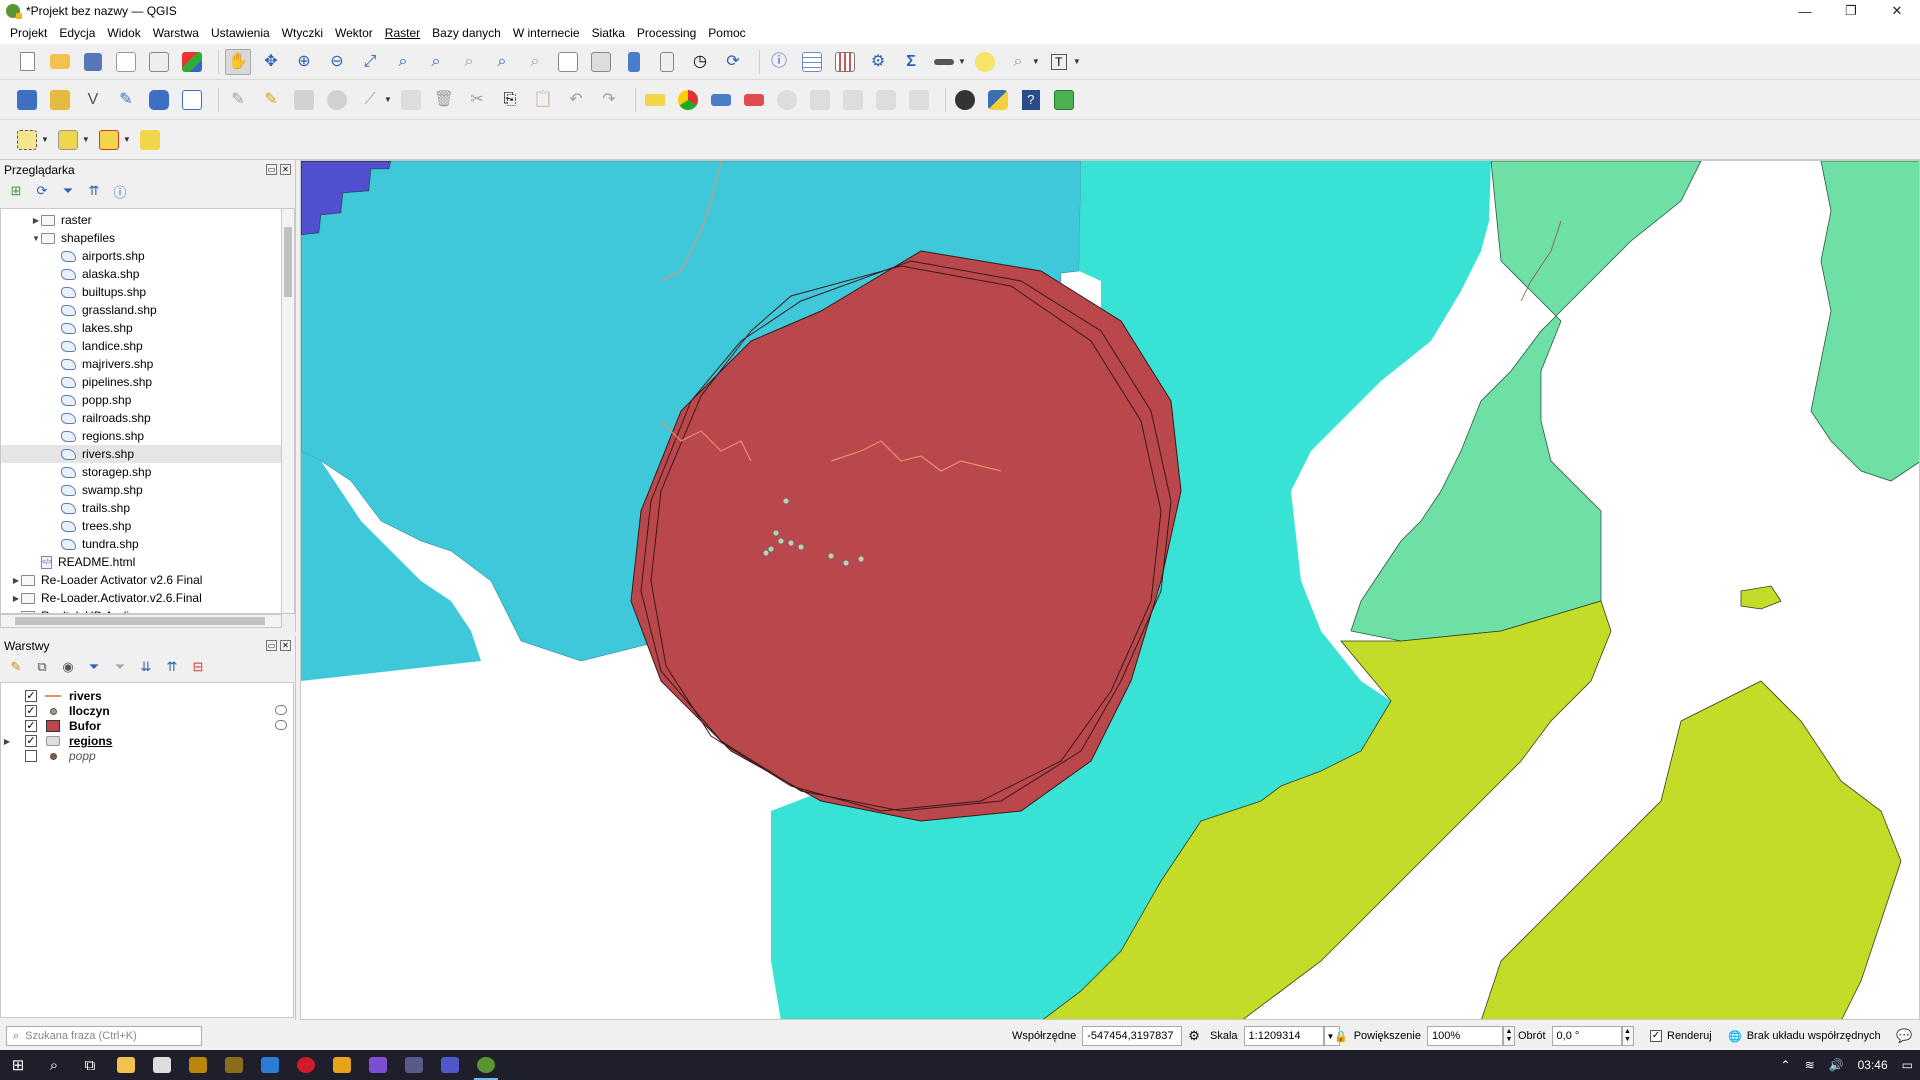 The image size is (1920, 1080). Describe the element at coordinates (370, 62) in the screenshot. I see `zoom-full-button: ⤢` at that location.